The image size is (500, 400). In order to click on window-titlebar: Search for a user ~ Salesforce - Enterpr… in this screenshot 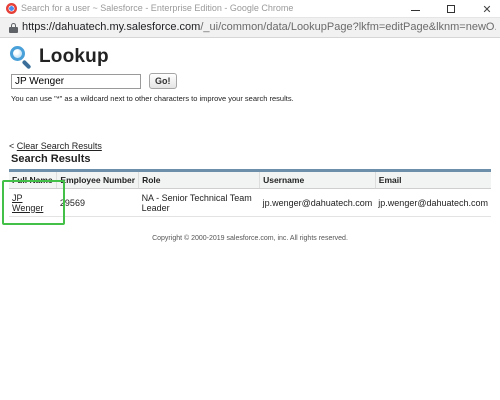, I will do `click(250, 9)`.